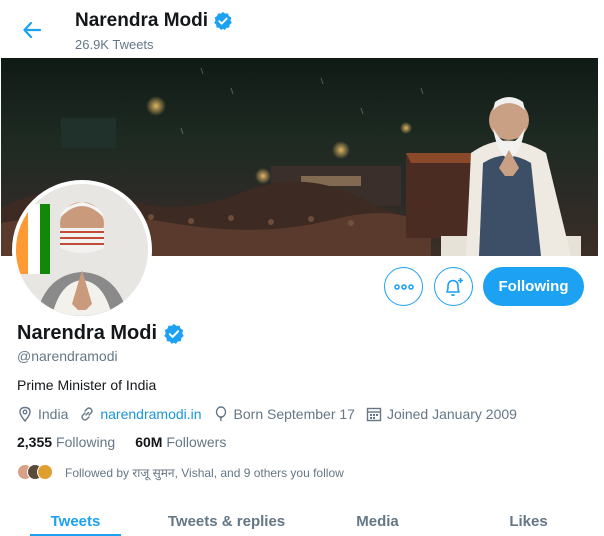 This screenshot has height=536, width=604. What do you see at coordinates (87, 333) in the screenshot?
I see `profile-name: Narendra Modi` at bounding box center [87, 333].